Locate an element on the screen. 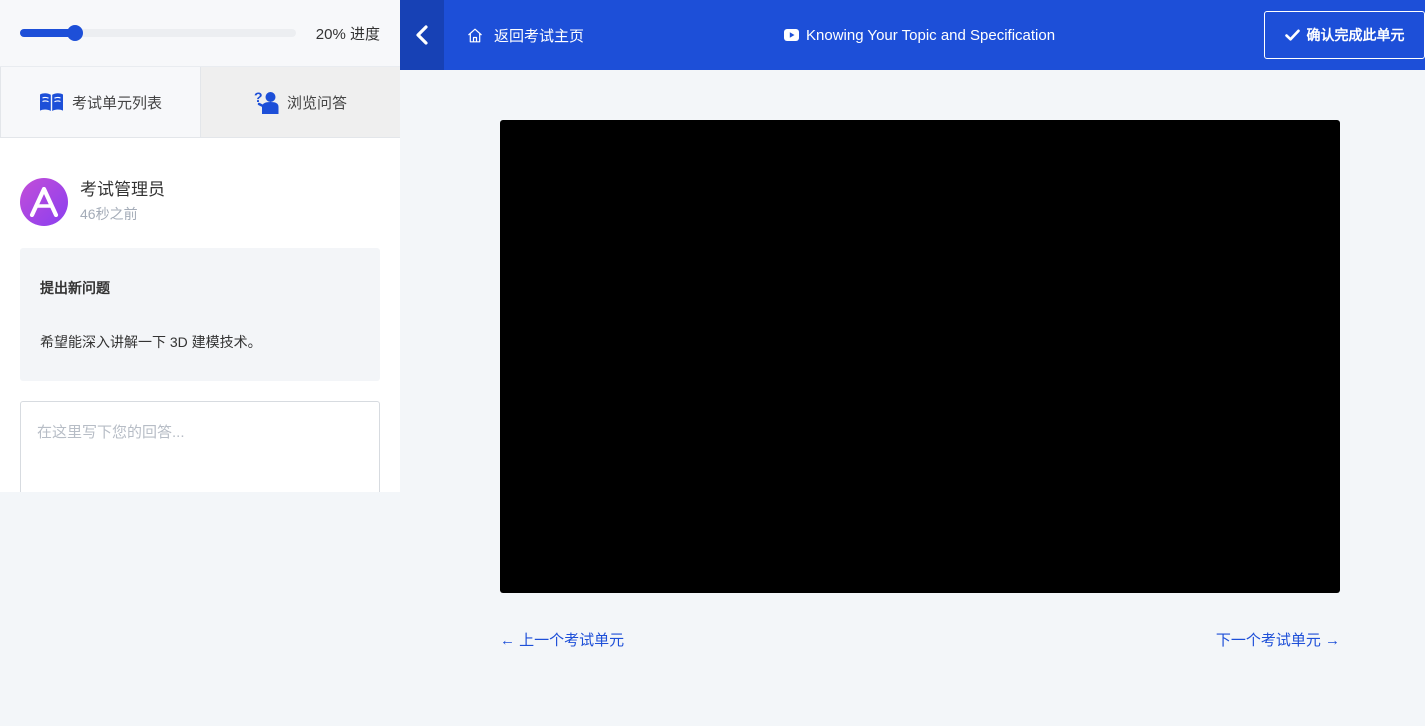  progress-thumb is located at coordinates (75, 33).